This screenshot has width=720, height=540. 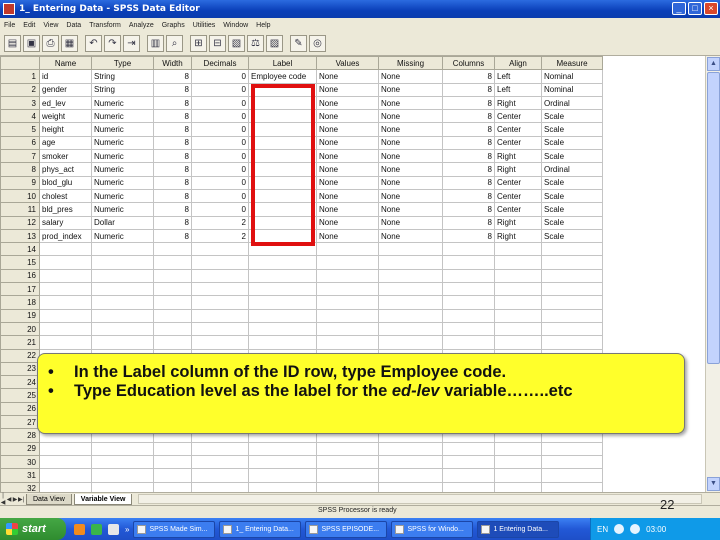 What do you see at coordinates (274, 43) in the screenshot?
I see `select-cases-icon: ▨` at bounding box center [274, 43].